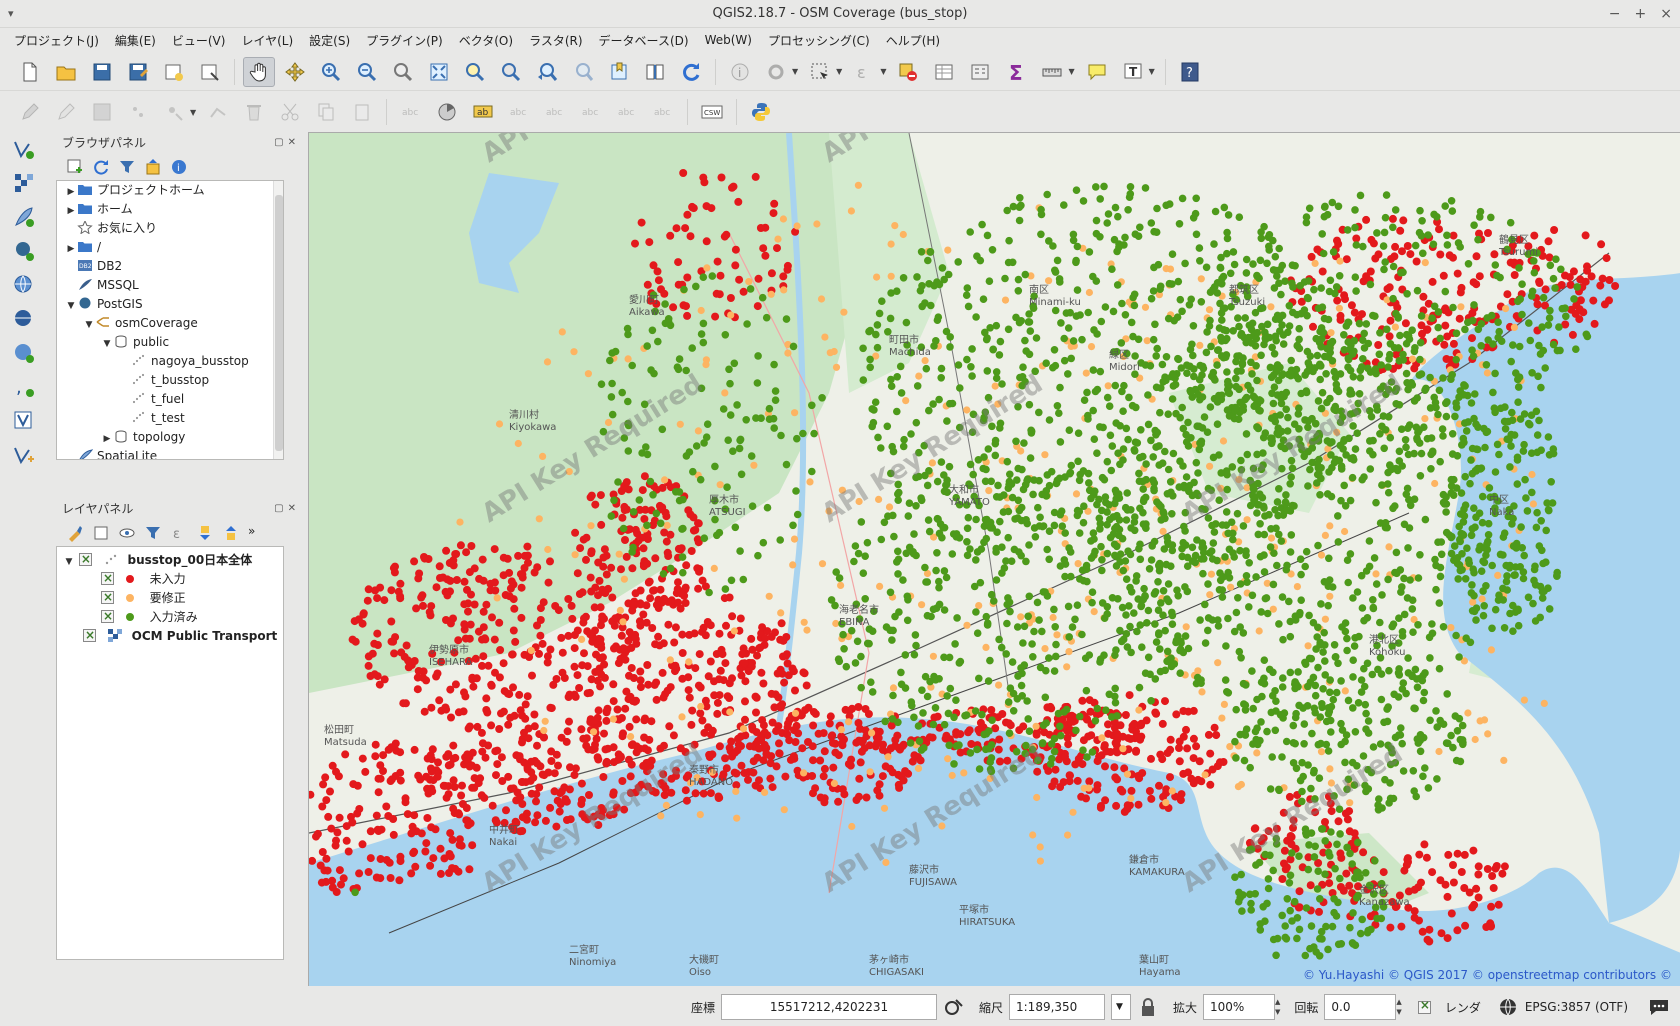 This screenshot has width=1680, height=1026. Describe the element at coordinates (254, 112) in the screenshot. I see `delete-selected-button` at that location.